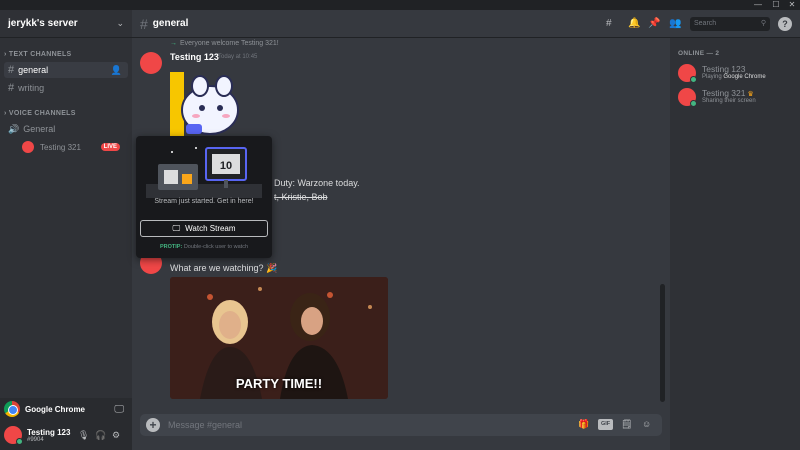  What do you see at coordinates (729, 101) in the screenshot?
I see `member-status: Sharing their screen` at bounding box center [729, 101].